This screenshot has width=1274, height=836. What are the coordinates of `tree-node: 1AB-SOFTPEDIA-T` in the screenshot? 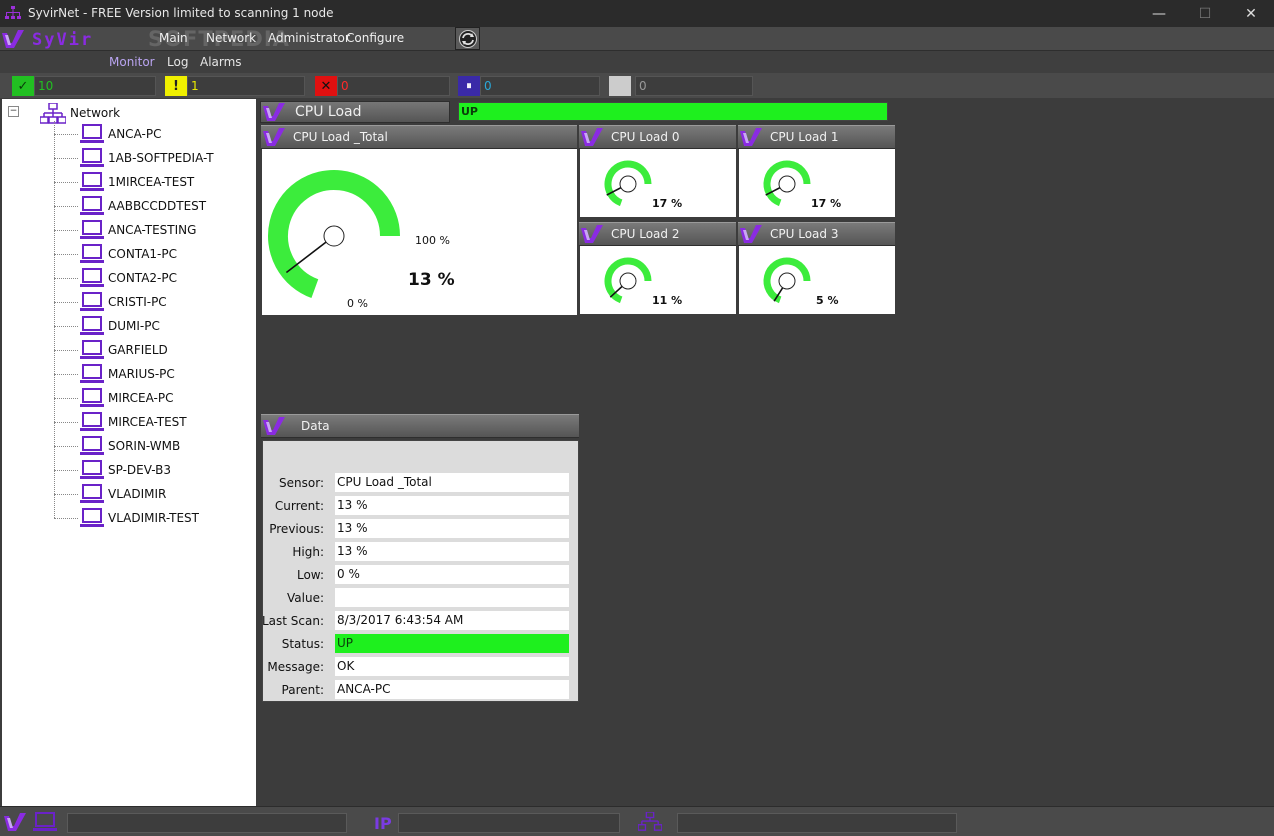 It's located at (149, 158).